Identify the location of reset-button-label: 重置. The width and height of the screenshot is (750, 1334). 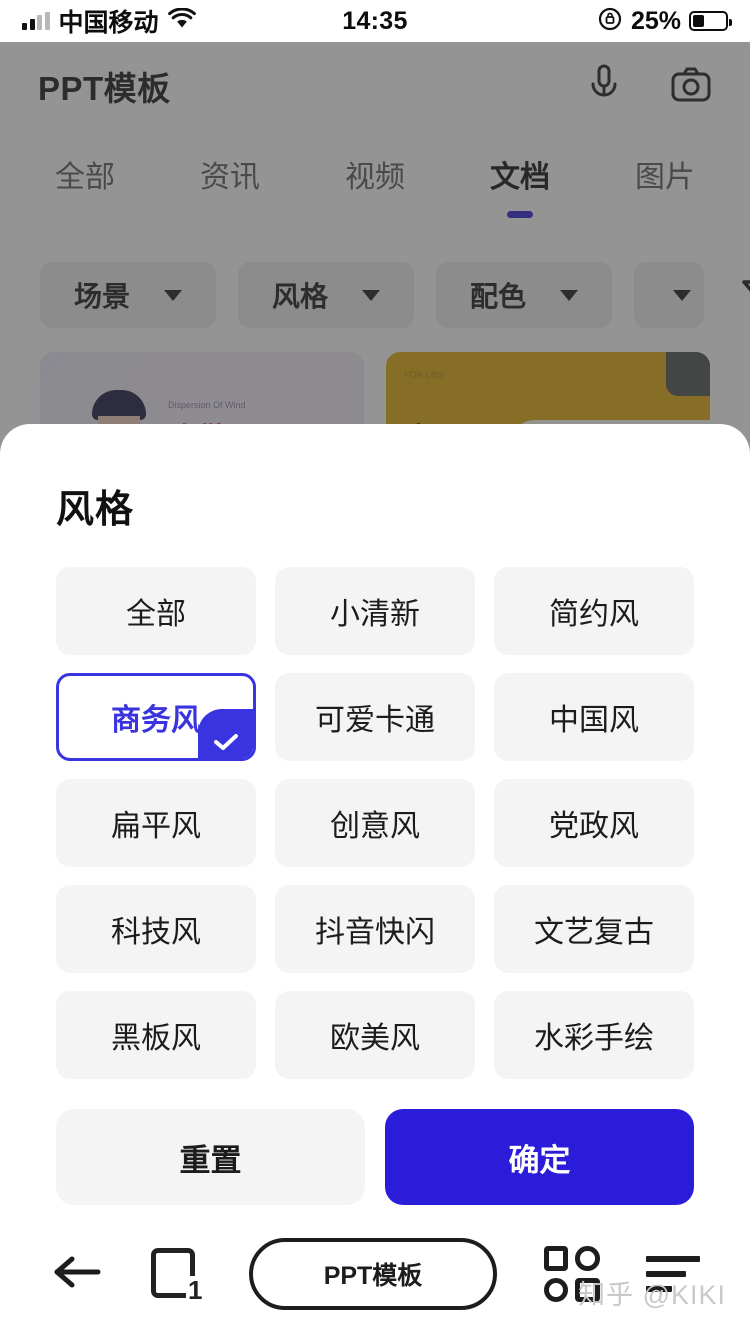
(210, 1160).